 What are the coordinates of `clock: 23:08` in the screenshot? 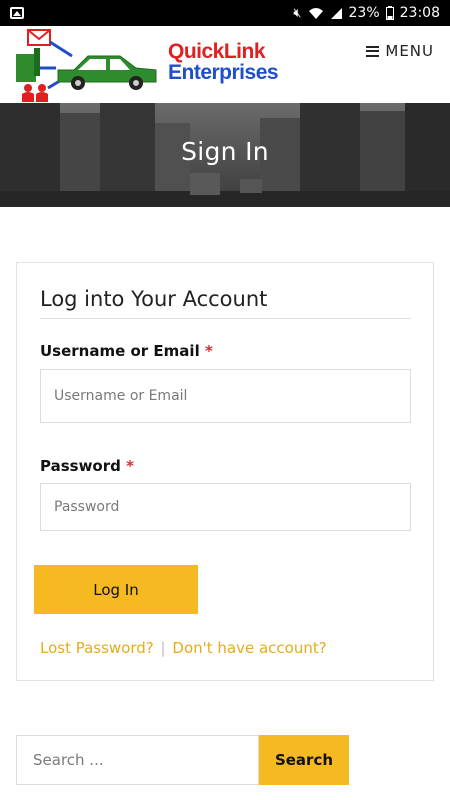 It's located at (419, 13).